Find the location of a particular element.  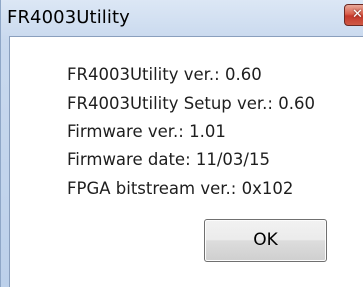

utility-version-text: FR4003Utility ver.: 0.60 is located at coordinates (164, 74).